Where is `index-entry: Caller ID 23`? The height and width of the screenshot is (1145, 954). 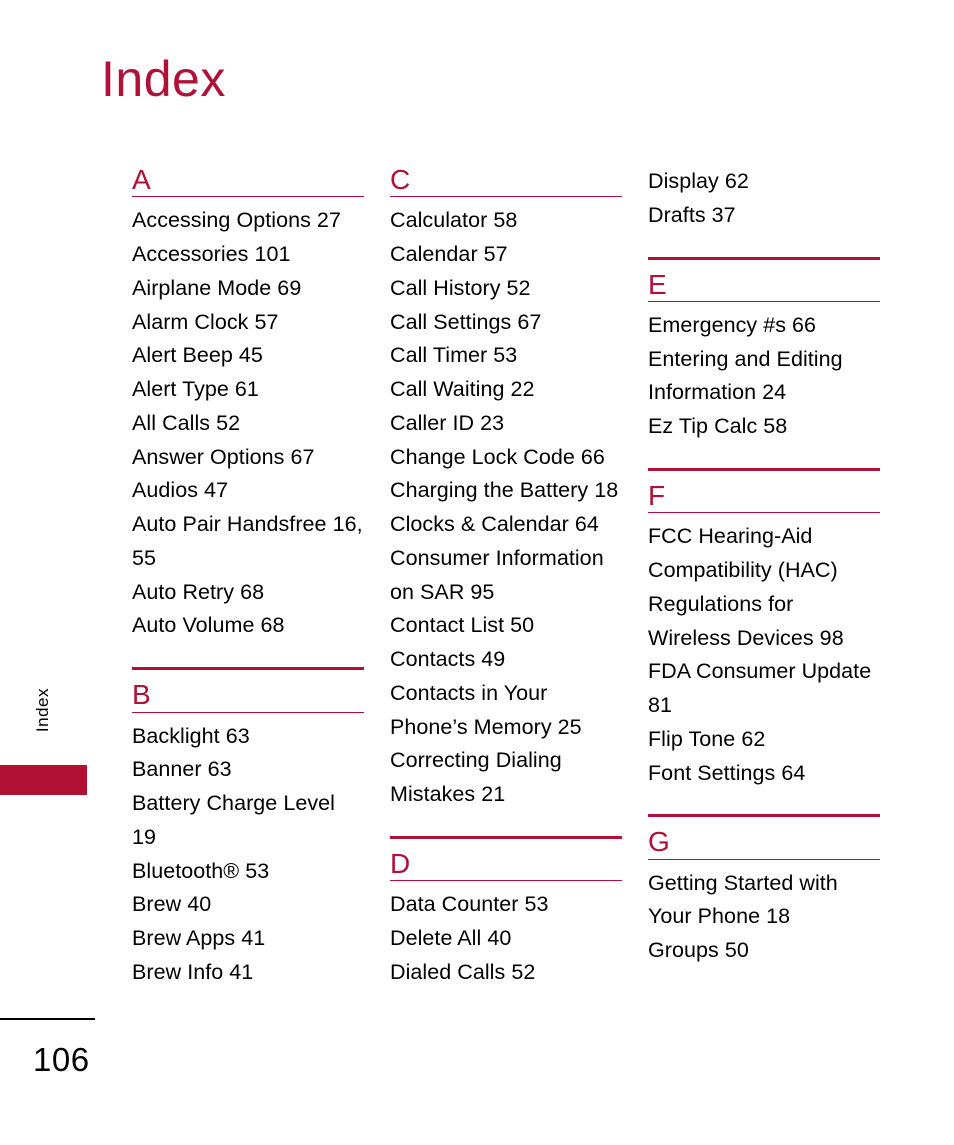 index-entry: Caller ID 23 is located at coordinates (506, 424).